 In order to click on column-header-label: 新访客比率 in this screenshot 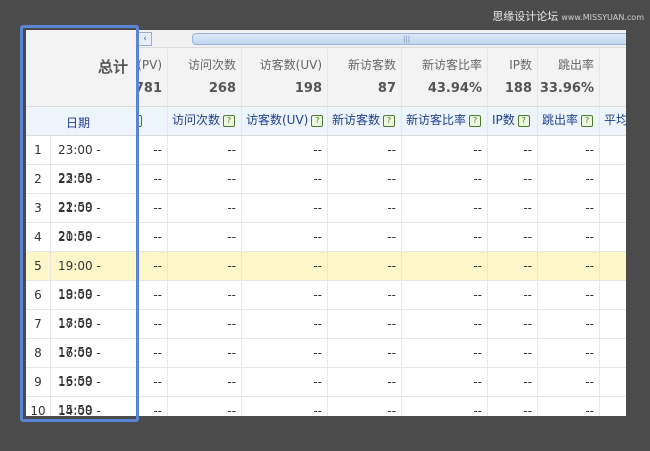, I will do `click(436, 120)`.